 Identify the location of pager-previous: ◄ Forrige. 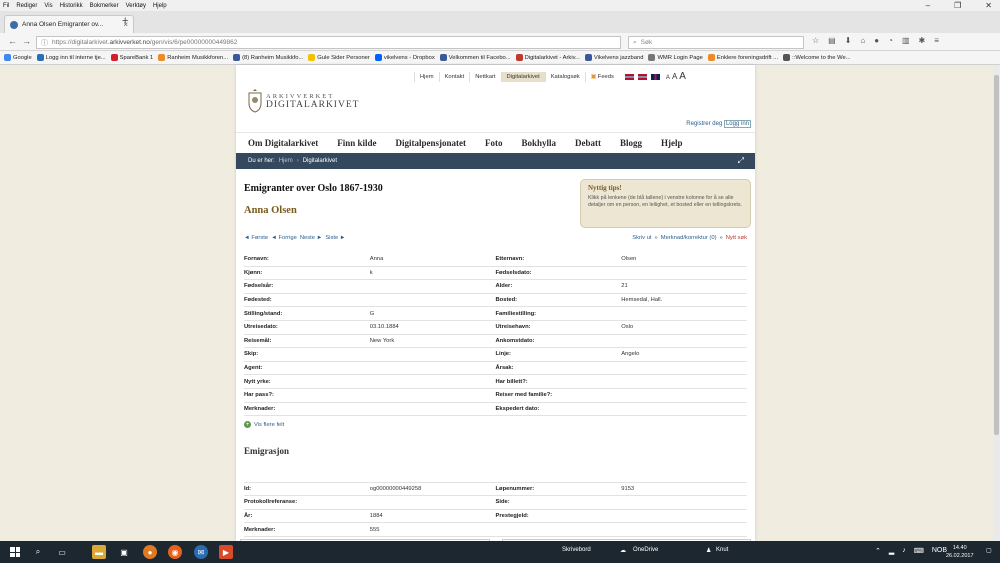
(284, 238).